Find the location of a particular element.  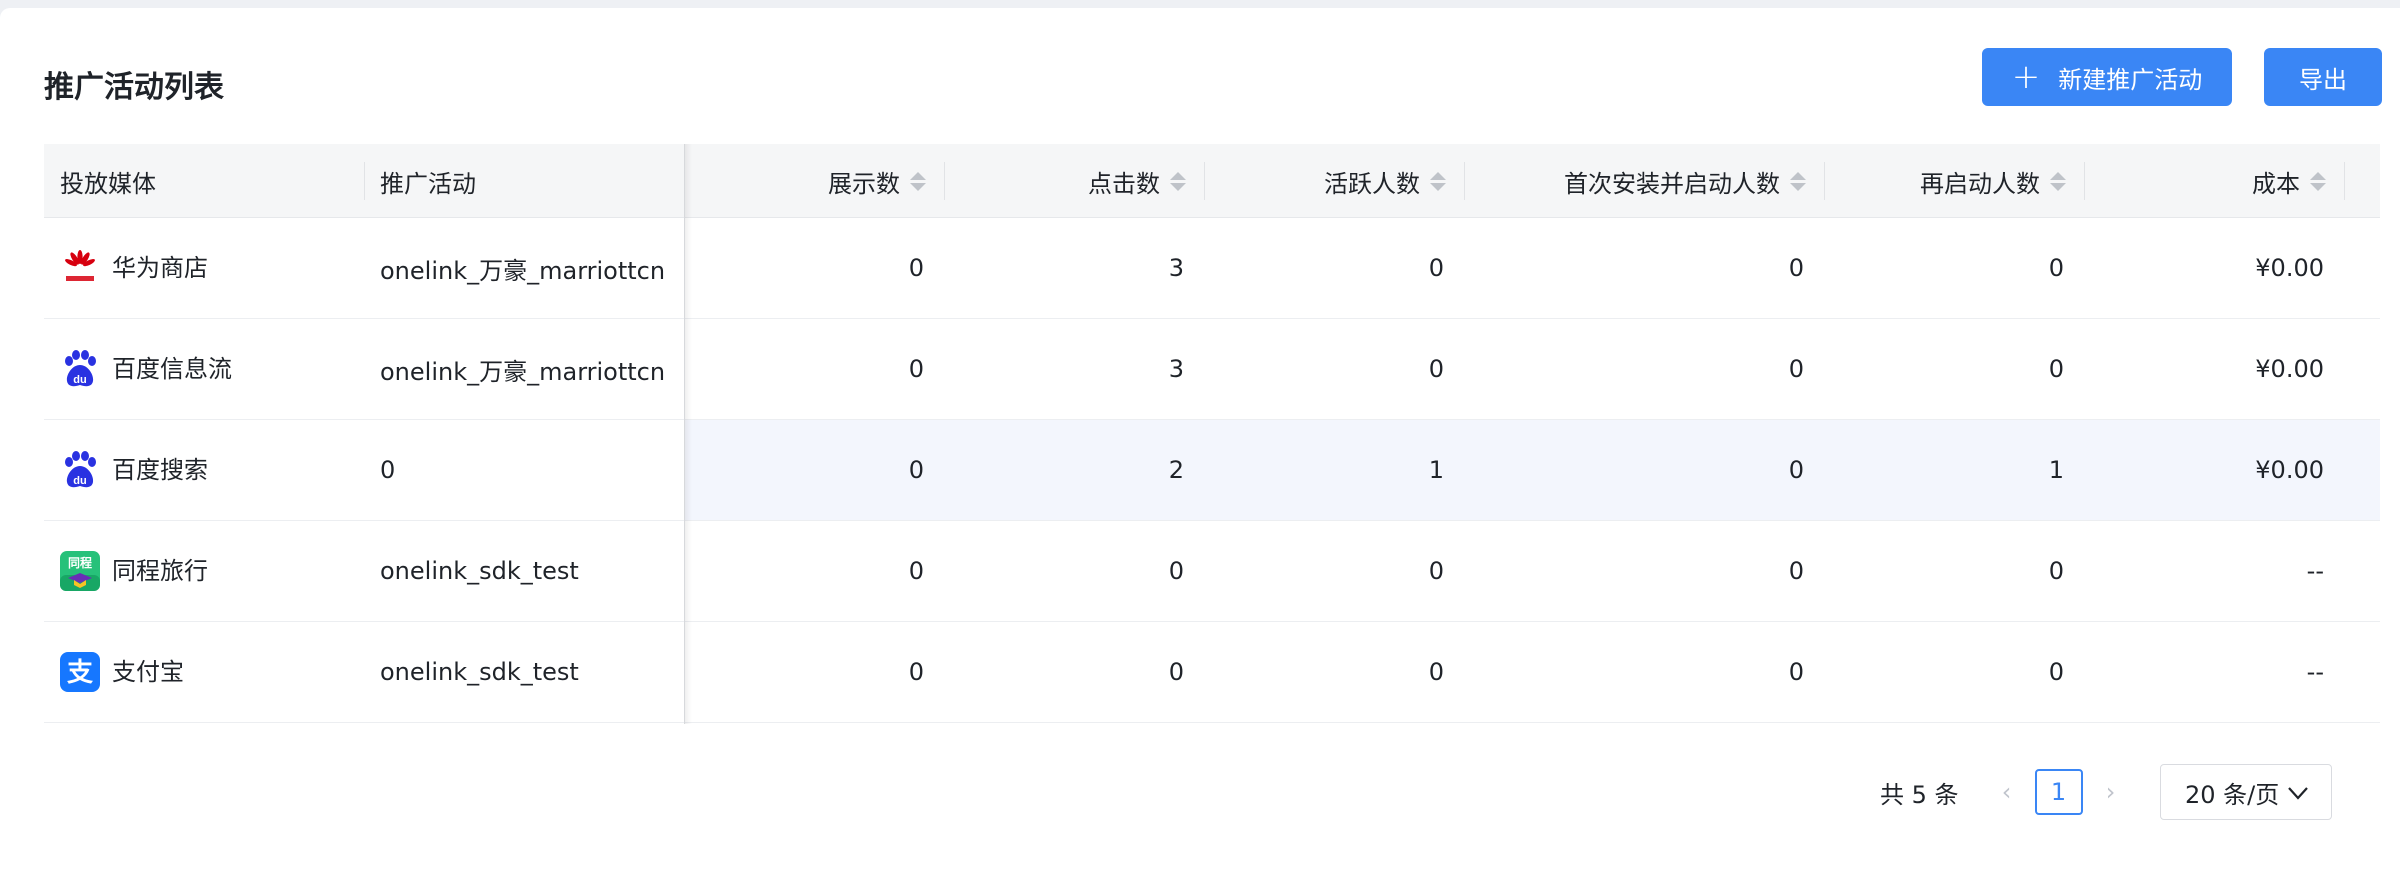

media-name: 百度信息流 is located at coordinates (172, 369).